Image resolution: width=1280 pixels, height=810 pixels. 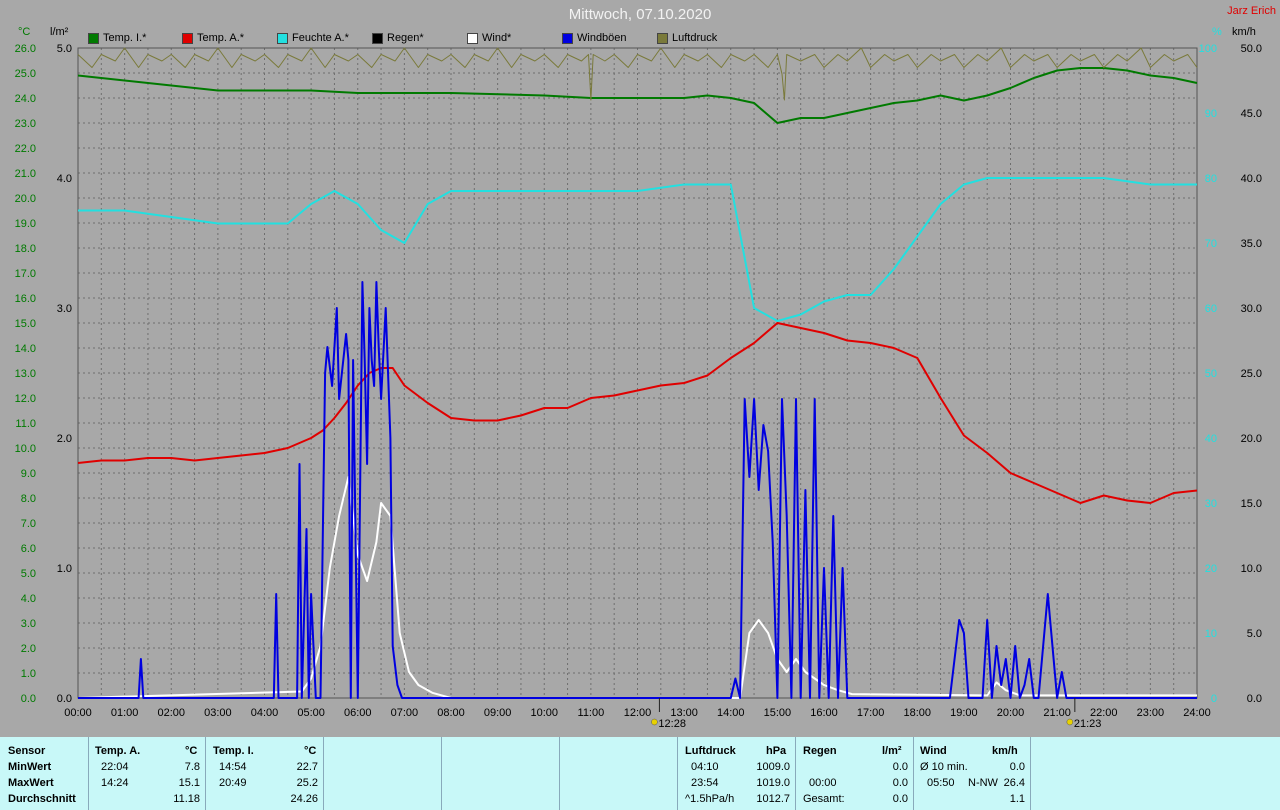 I want to click on x-tick-label: 16:00, so click(x=824, y=713).